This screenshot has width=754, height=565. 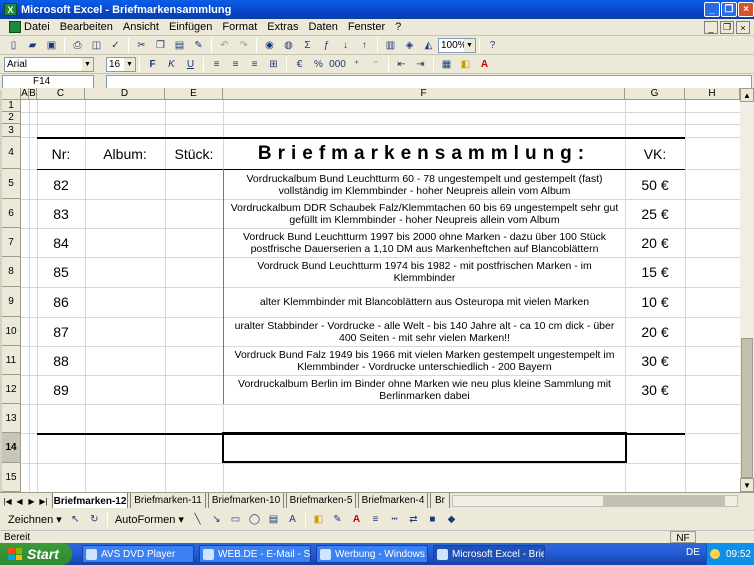 What do you see at coordinates (424, 447) in the screenshot?
I see `active-cell` at bounding box center [424, 447].